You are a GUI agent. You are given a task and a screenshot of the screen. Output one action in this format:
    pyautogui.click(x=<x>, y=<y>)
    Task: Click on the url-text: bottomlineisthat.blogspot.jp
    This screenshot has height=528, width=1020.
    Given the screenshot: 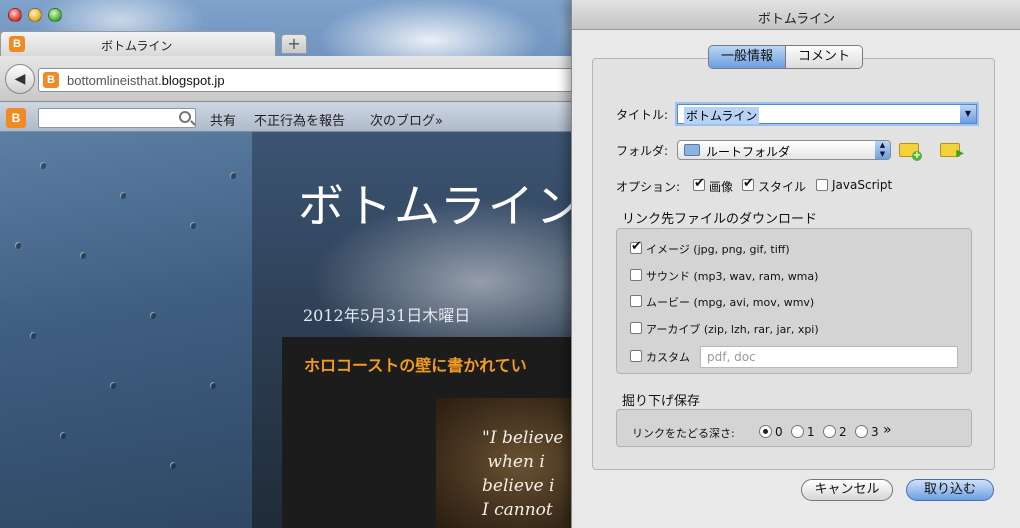 What is the action you would take?
    pyautogui.click(x=146, y=80)
    